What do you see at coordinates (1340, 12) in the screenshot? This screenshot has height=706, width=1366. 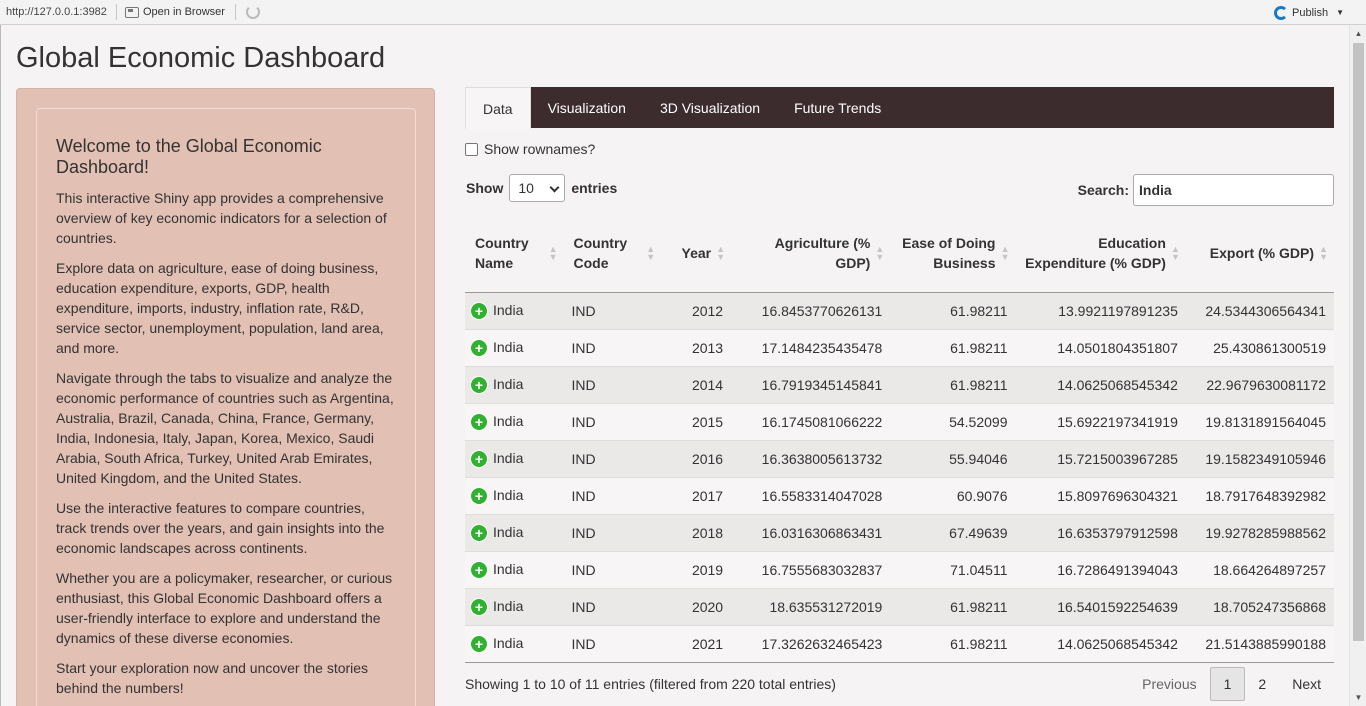 I see `chevron-down-icon: ▼` at bounding box center [1340, 12].